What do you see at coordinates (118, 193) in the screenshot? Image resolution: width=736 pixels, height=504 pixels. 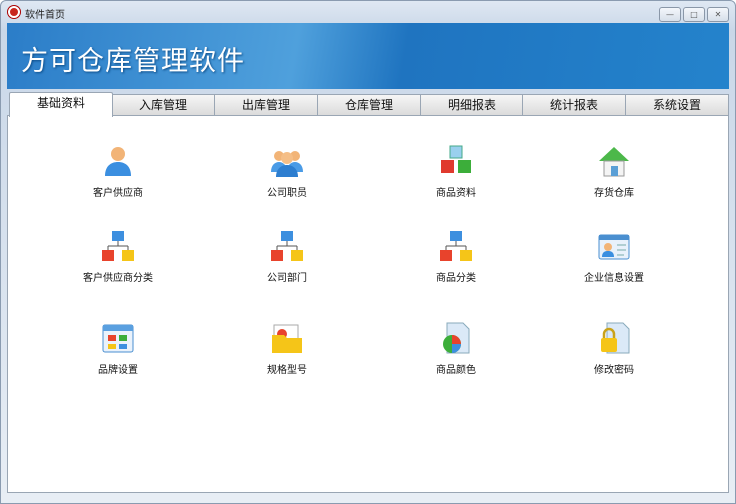 I see `shortcut-label: 客户供应商` at bounding box center [118, 193].